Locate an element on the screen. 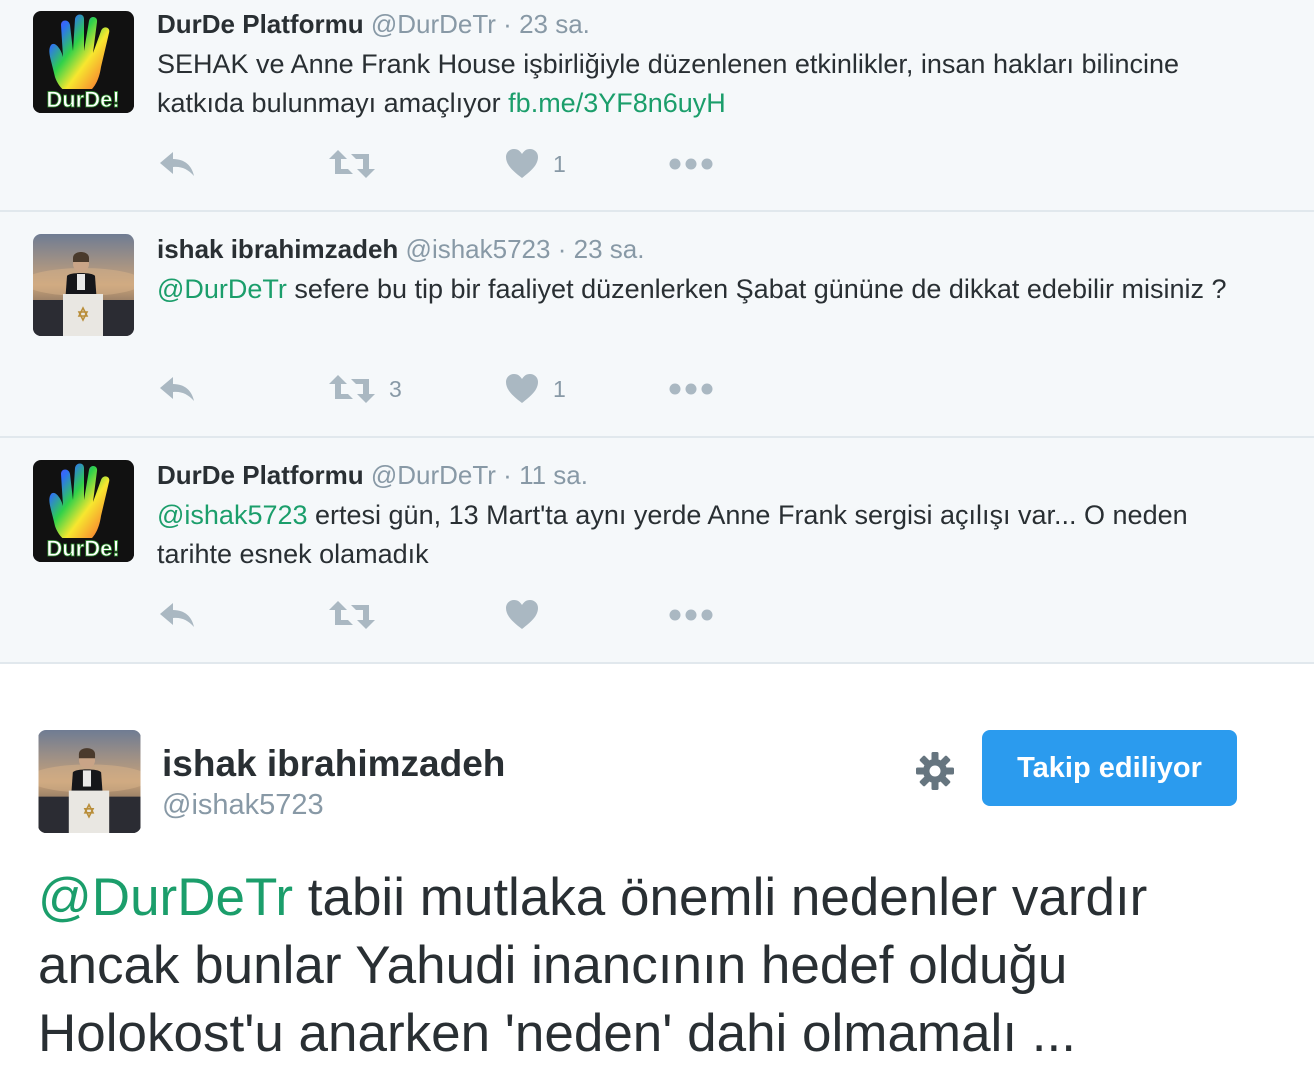  tweet-link: fb.me/3YF8n6uyH is located at coordinates (617, 103).